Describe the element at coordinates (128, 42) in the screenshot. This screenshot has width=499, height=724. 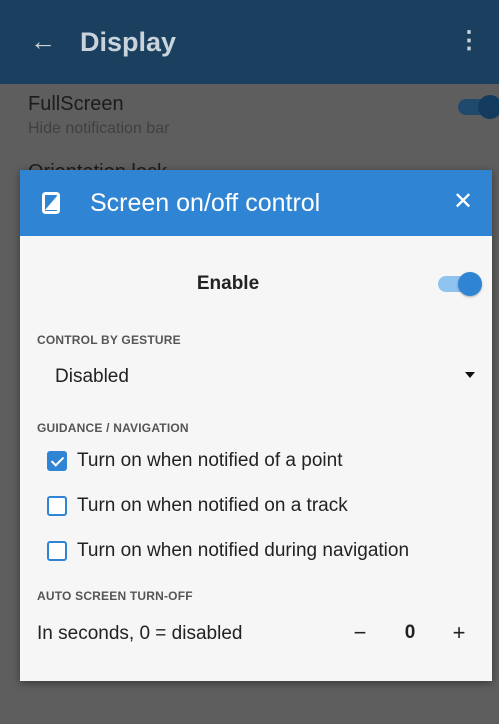
I see `page-title: Display` at that location.